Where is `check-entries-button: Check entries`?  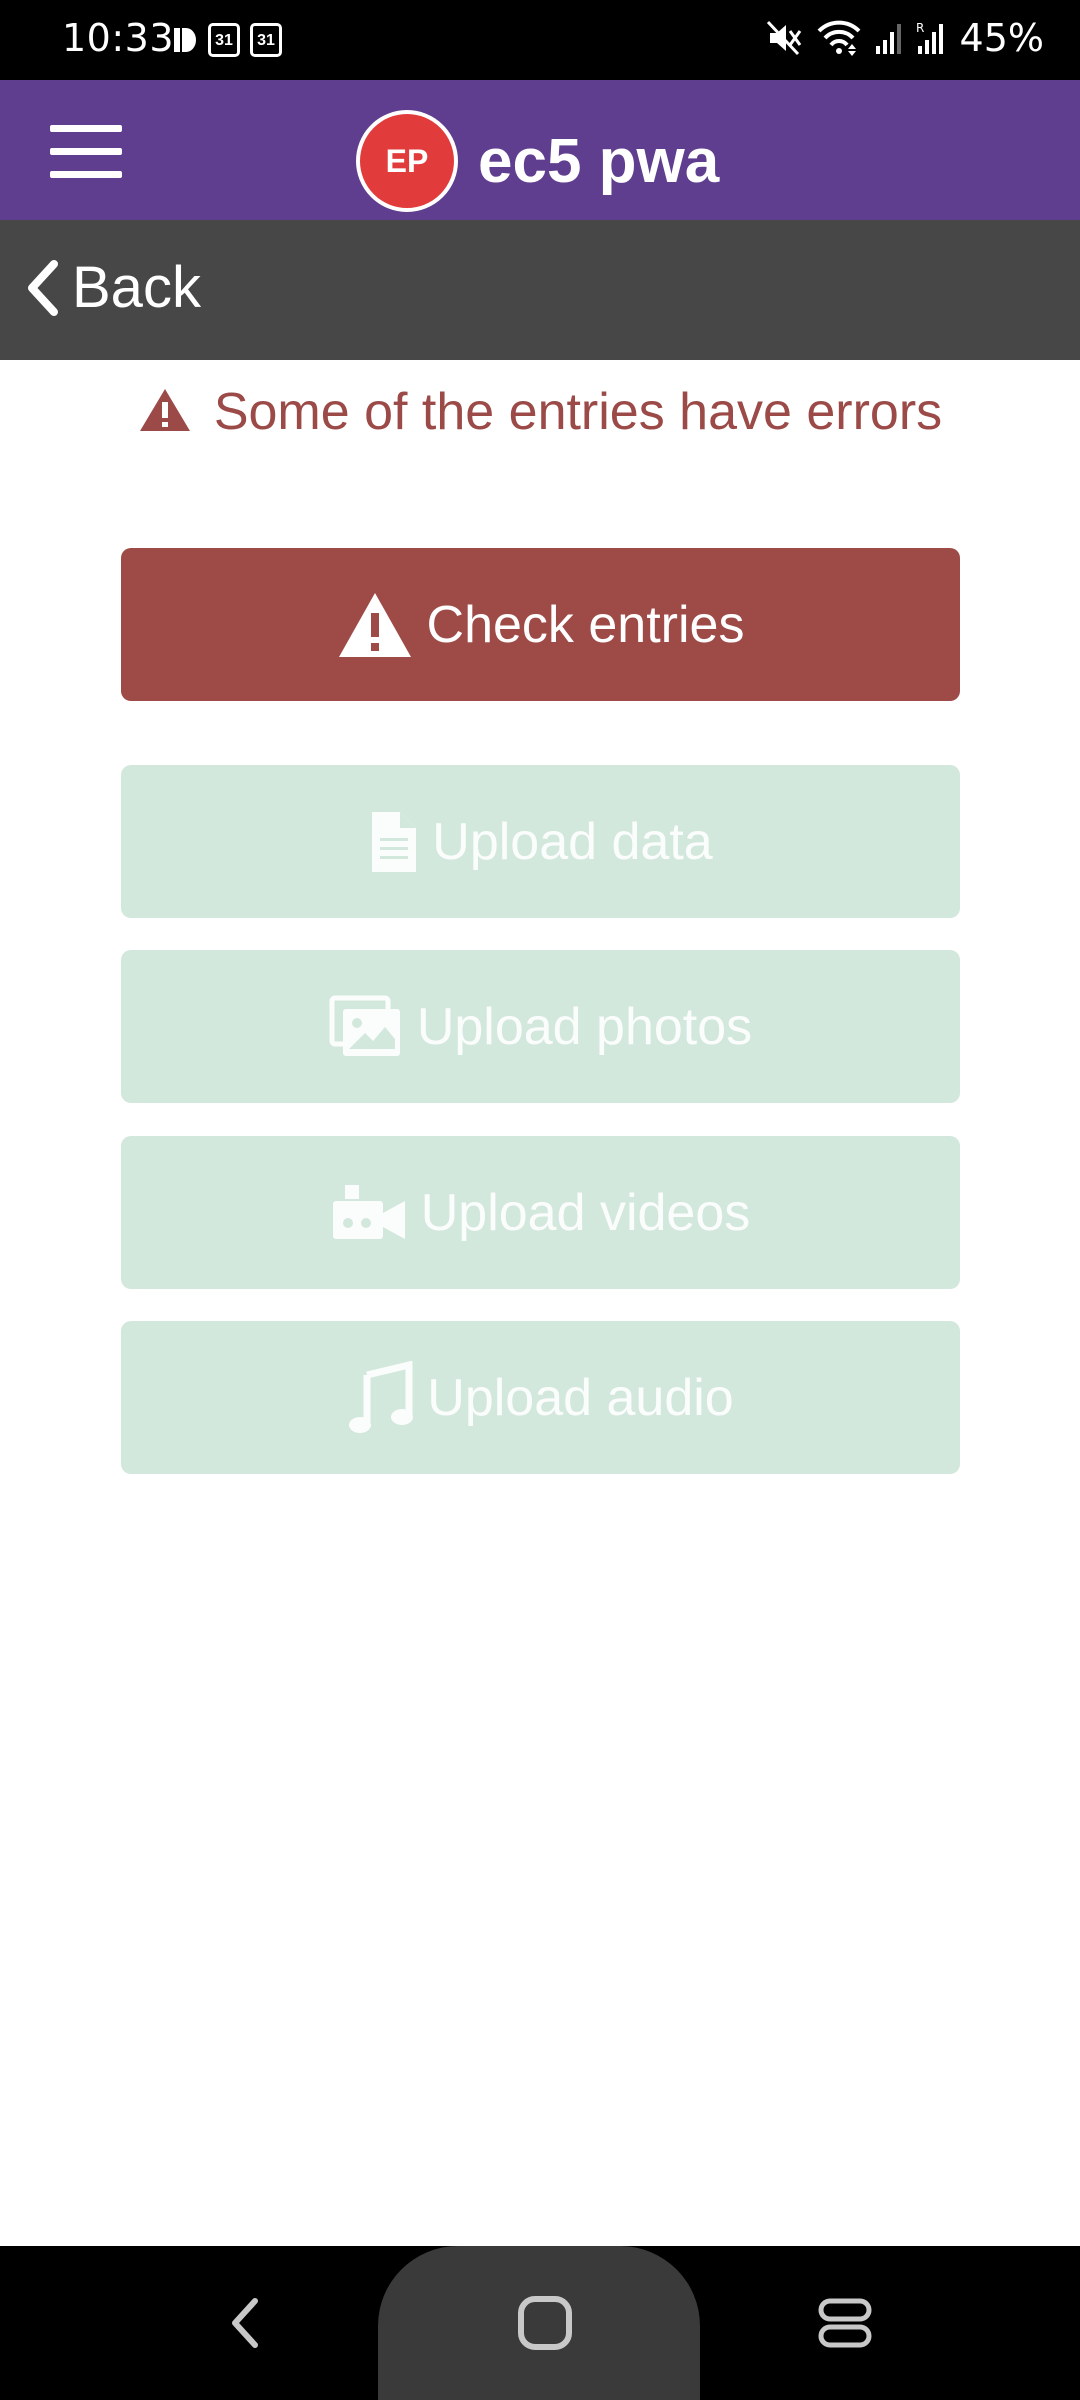 check-entries-button: Check entries is located at coordinates (540, 624).